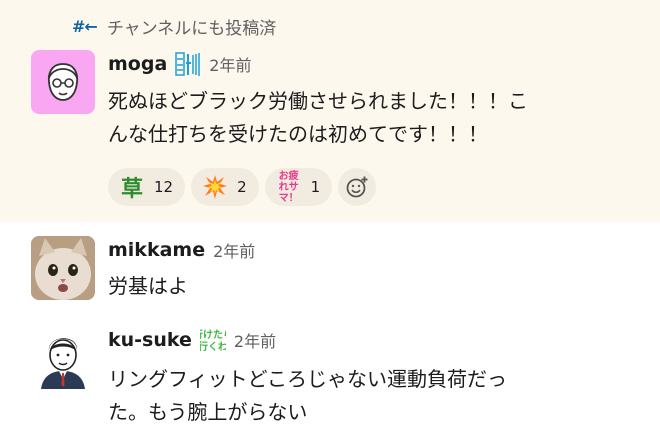 The width and height of the screenshot is (660, 440). Describe the element at coordinates (315, 187) in the screenshot. I see `reaction-count: 1` at that location.